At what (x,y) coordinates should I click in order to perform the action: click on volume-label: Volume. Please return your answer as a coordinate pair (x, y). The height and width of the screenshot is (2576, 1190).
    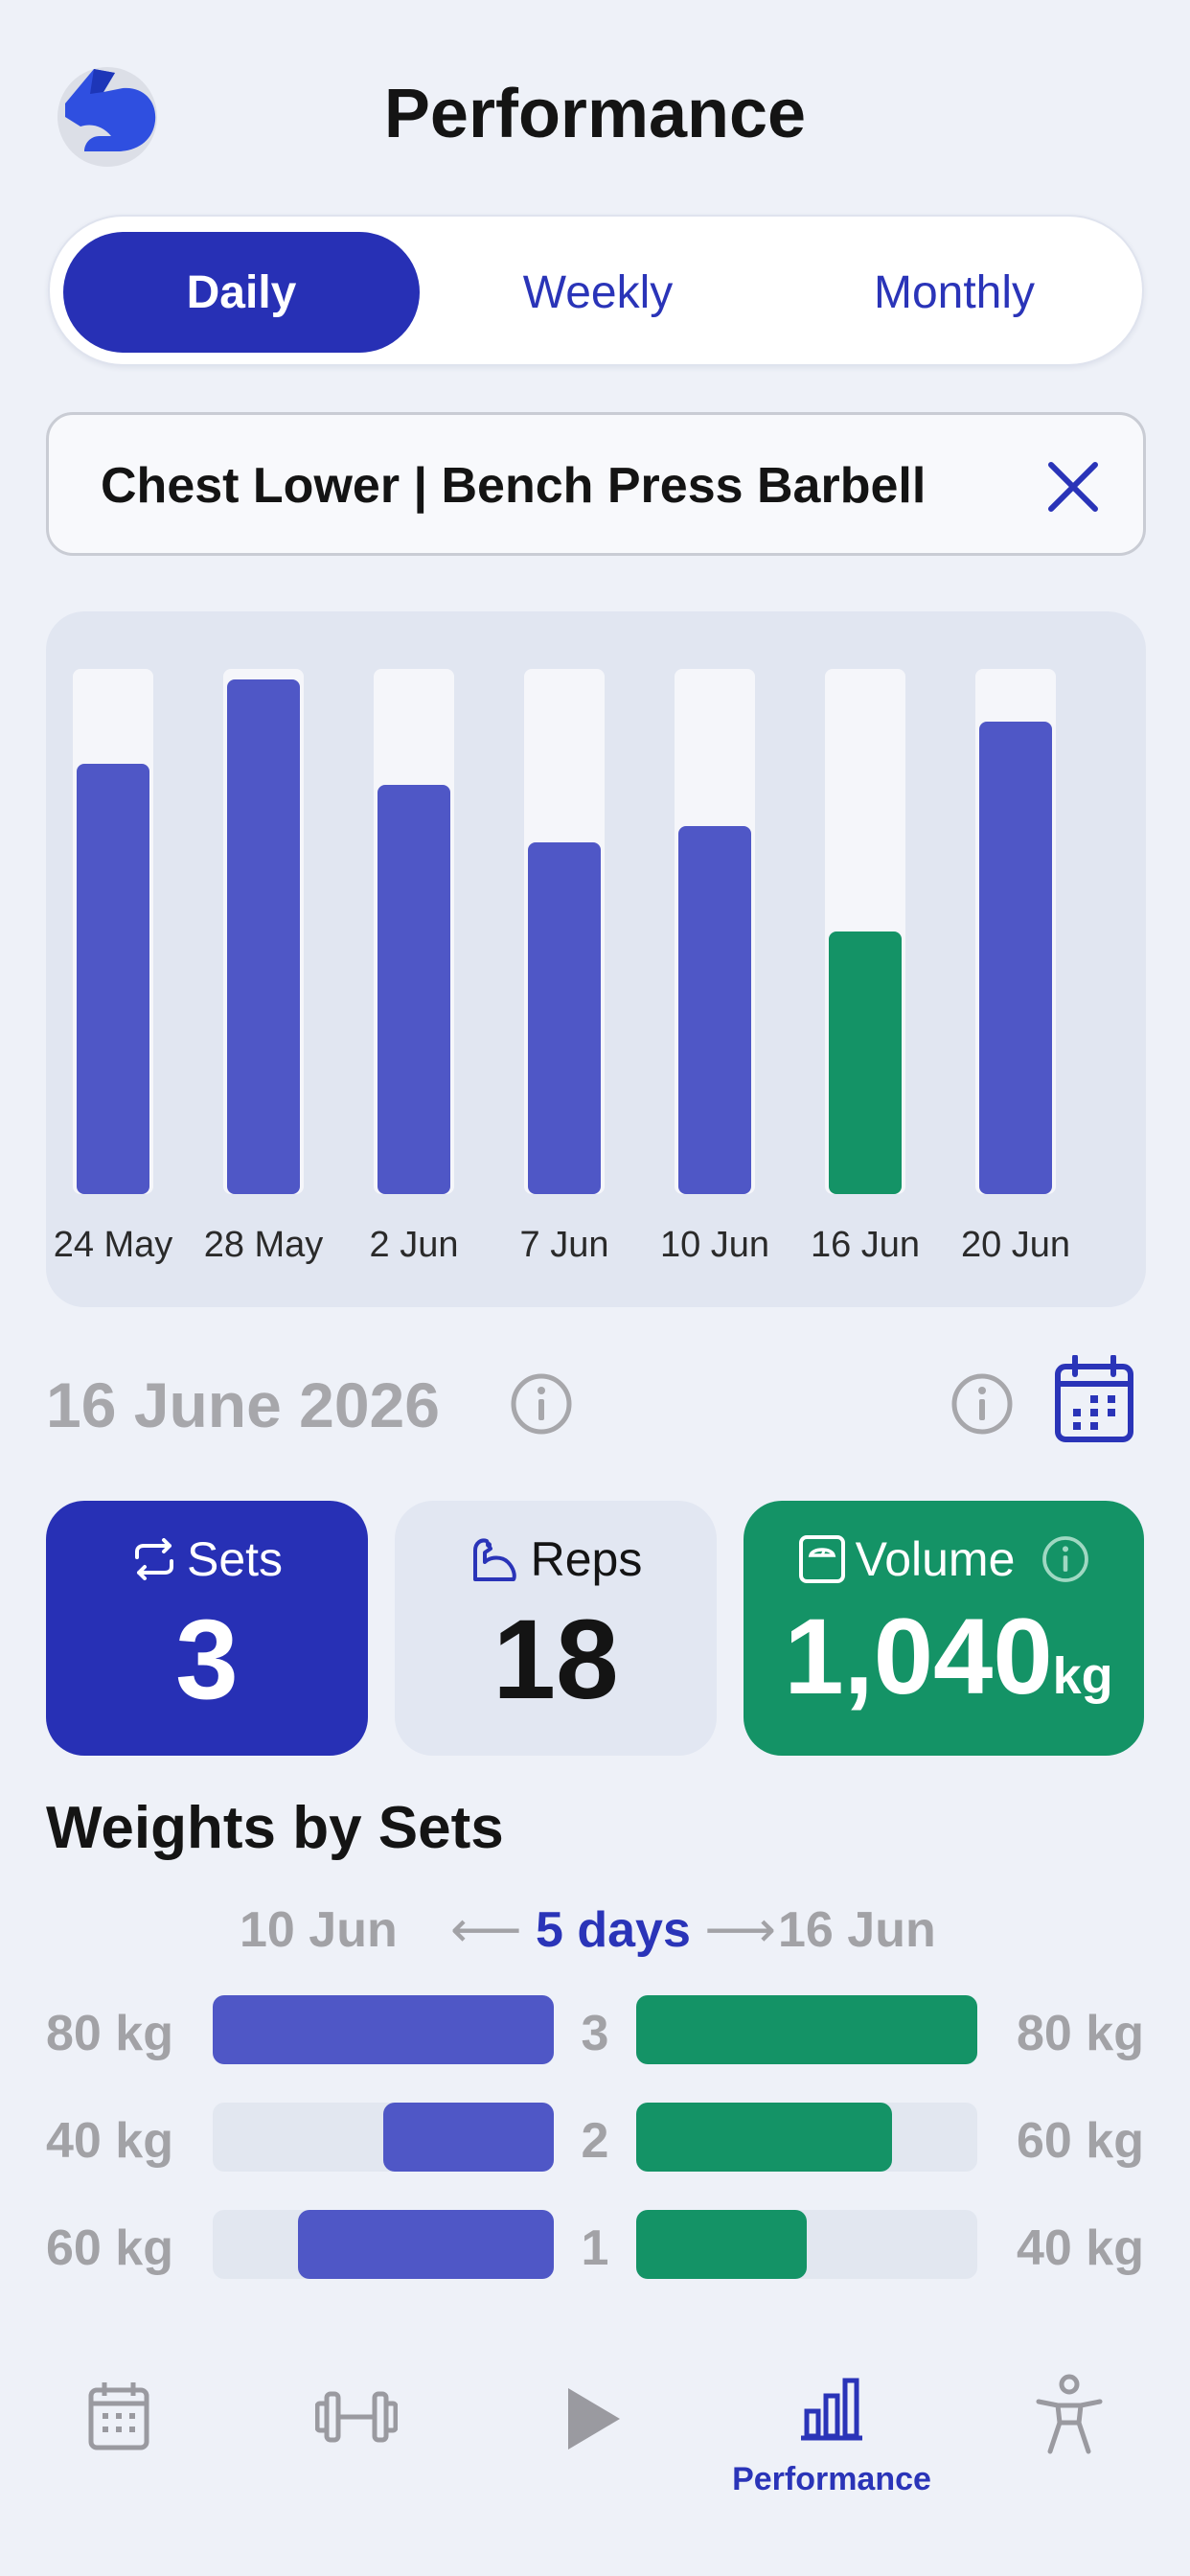
    Looking at the image, I should click on (936, 1559).